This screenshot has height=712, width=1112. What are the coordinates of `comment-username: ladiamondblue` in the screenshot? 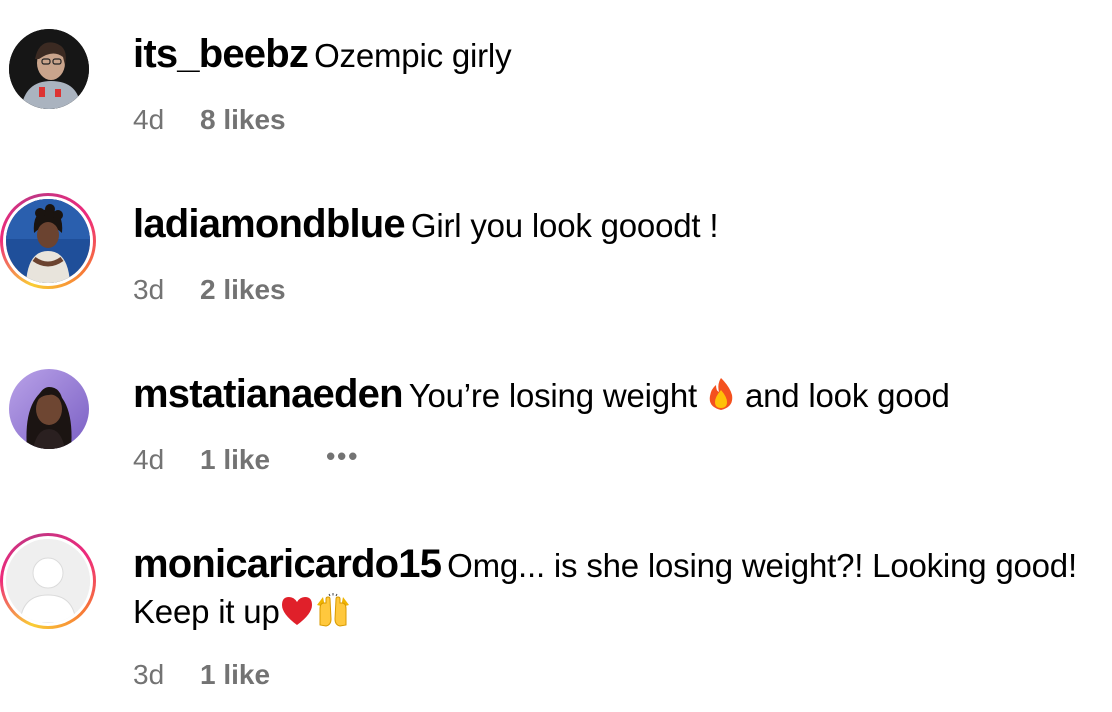 It's located at (269, 224).